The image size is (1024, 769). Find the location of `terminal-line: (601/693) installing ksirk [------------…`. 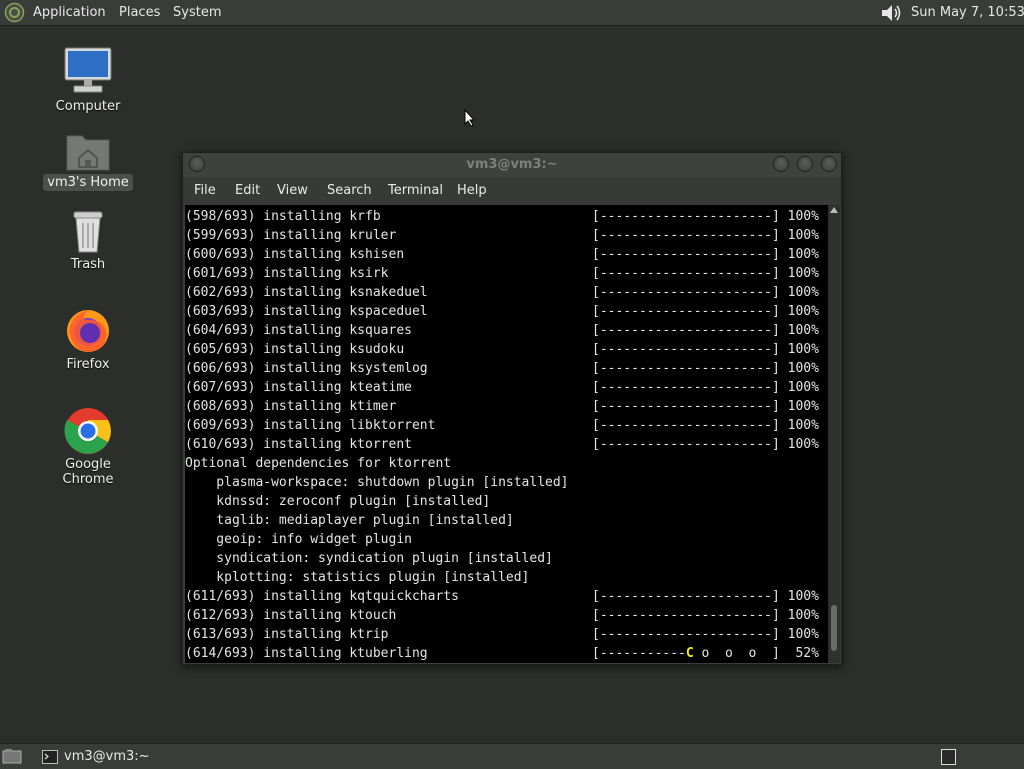

terminal-line: (601/693) installing ksirk [------------… is located at coordinates (502, 273).